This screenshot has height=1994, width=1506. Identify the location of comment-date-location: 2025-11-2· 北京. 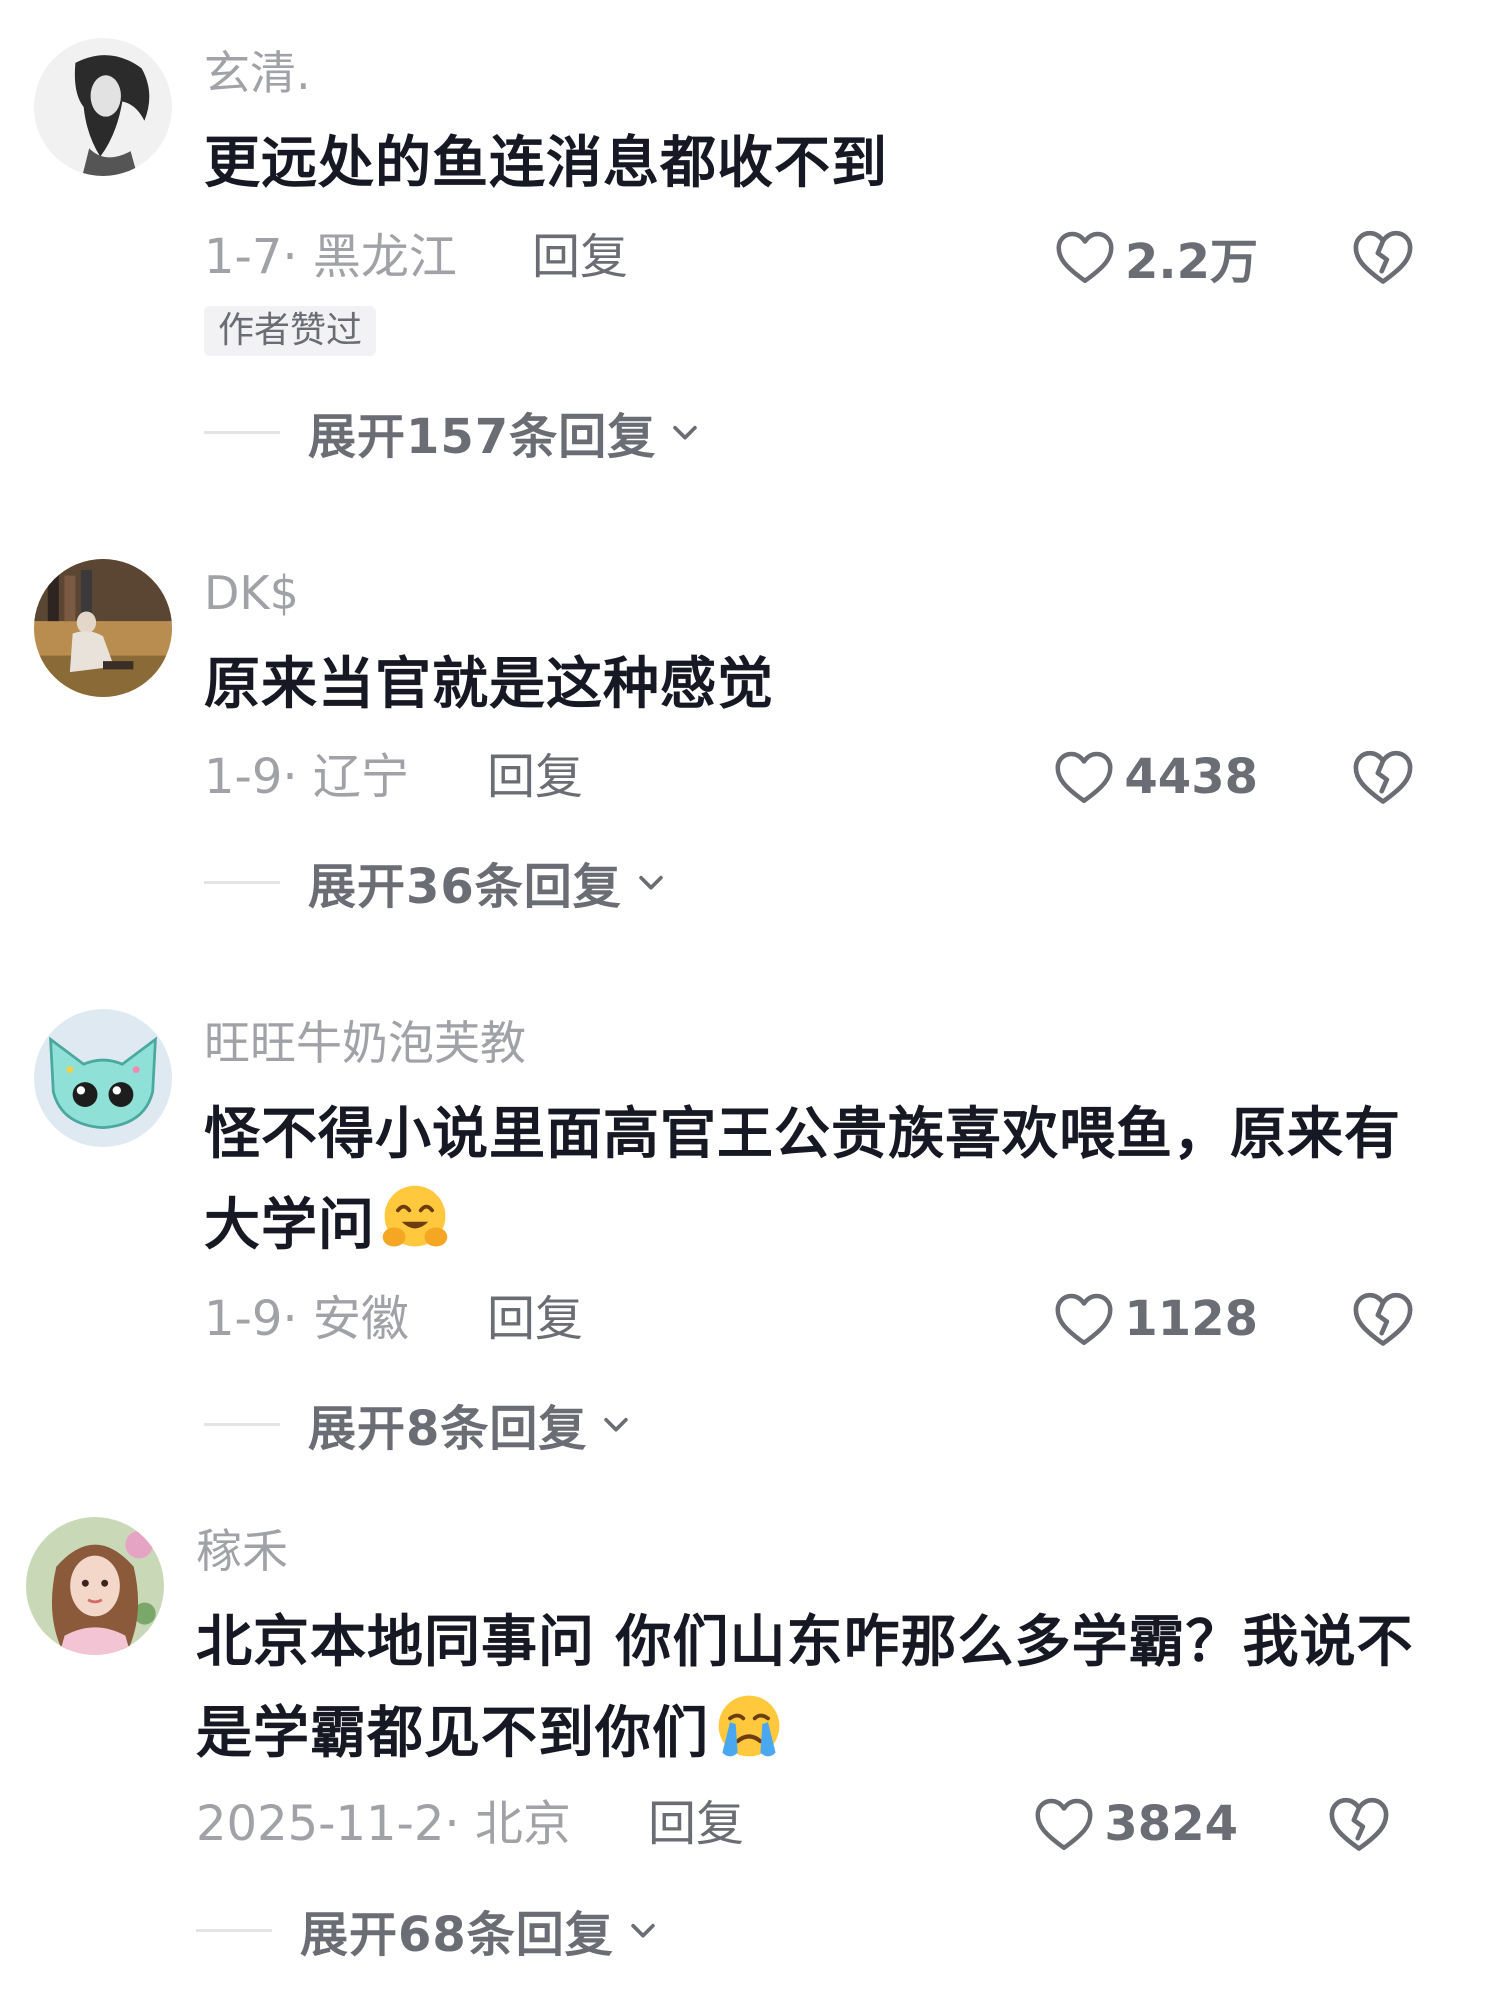
(383, 1824).